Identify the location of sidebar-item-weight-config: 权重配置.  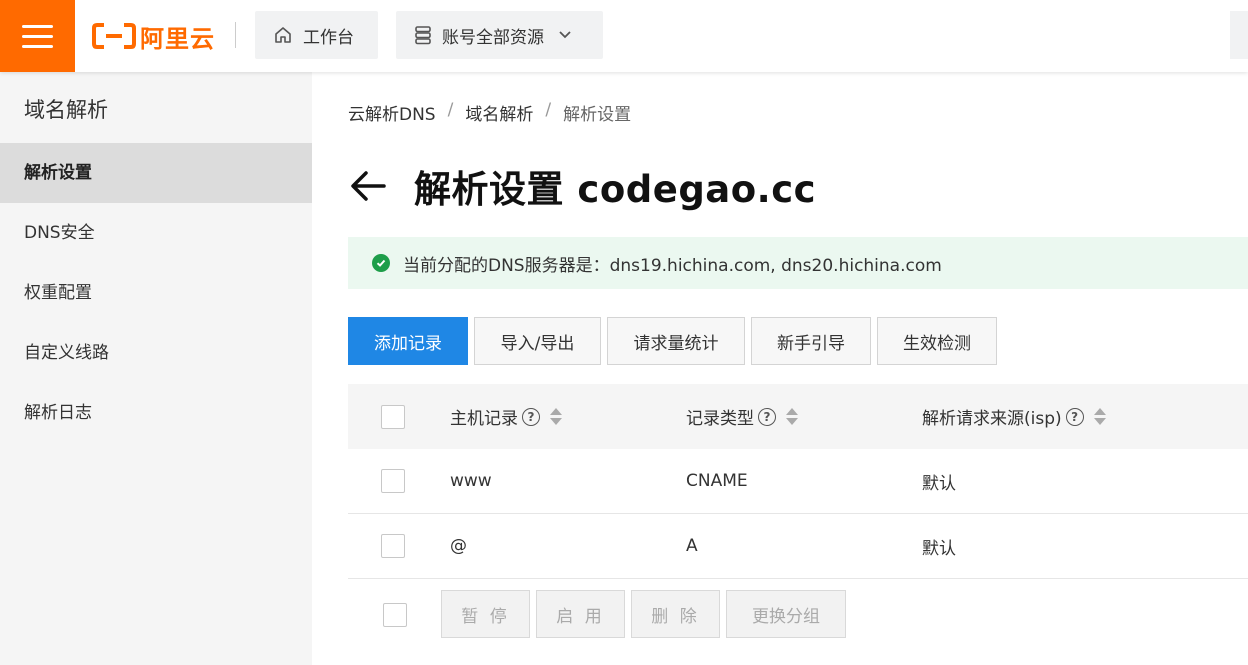
(156, 293).